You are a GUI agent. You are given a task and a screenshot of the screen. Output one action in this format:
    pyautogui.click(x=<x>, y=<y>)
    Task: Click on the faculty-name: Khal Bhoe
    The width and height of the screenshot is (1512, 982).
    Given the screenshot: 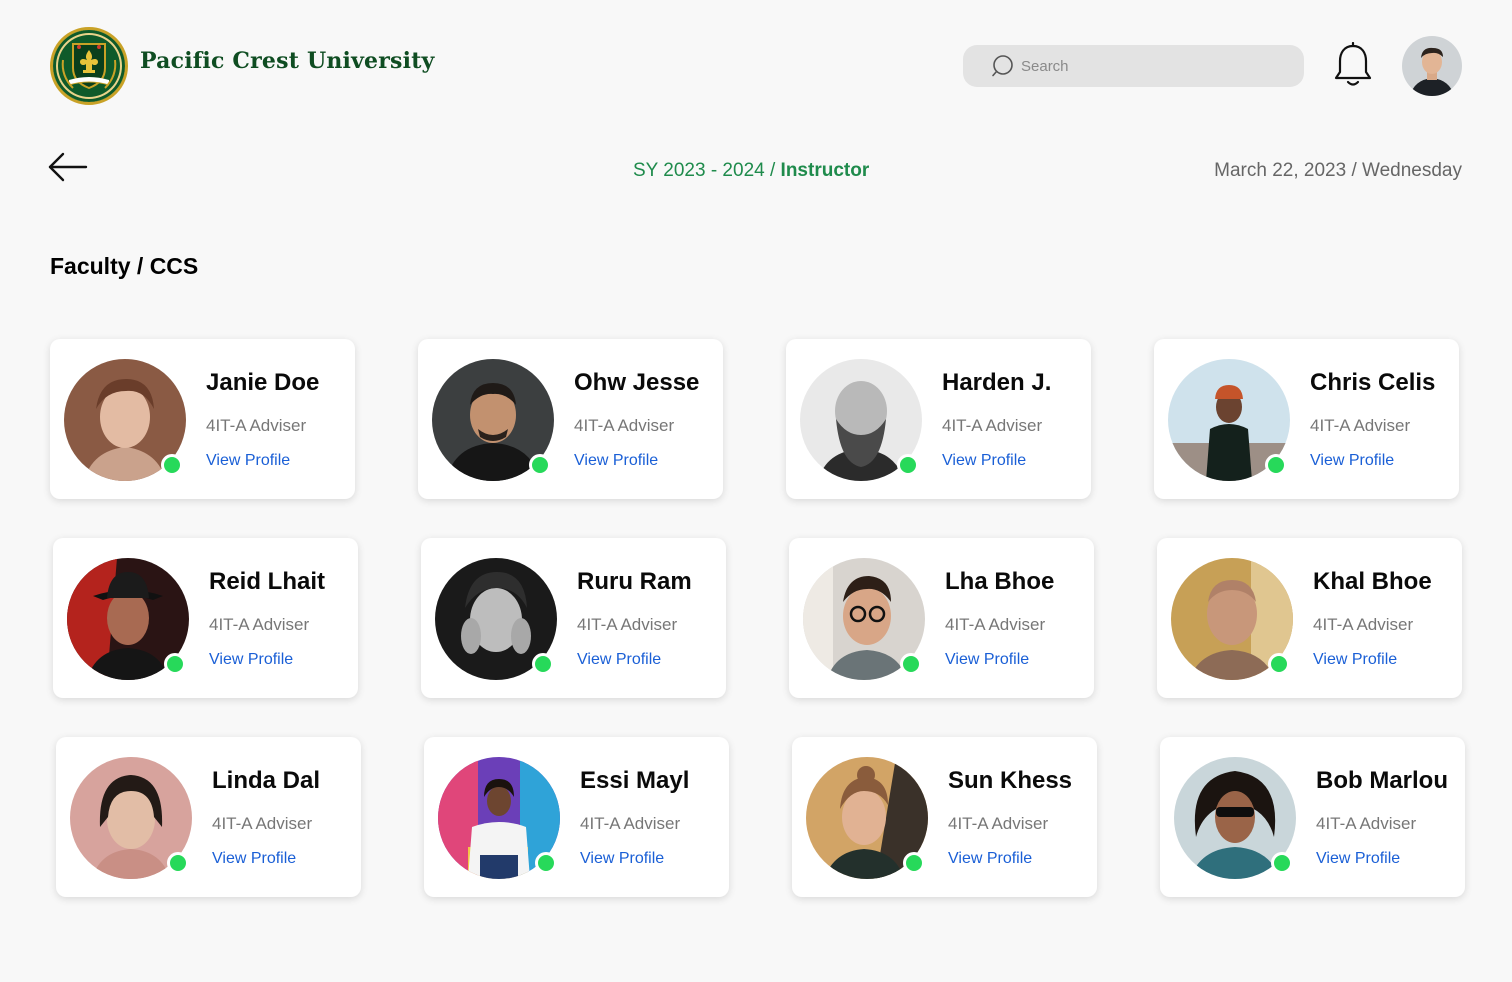 What is the action you would take?
    pyautogui.click(x=1372, y=581)
    